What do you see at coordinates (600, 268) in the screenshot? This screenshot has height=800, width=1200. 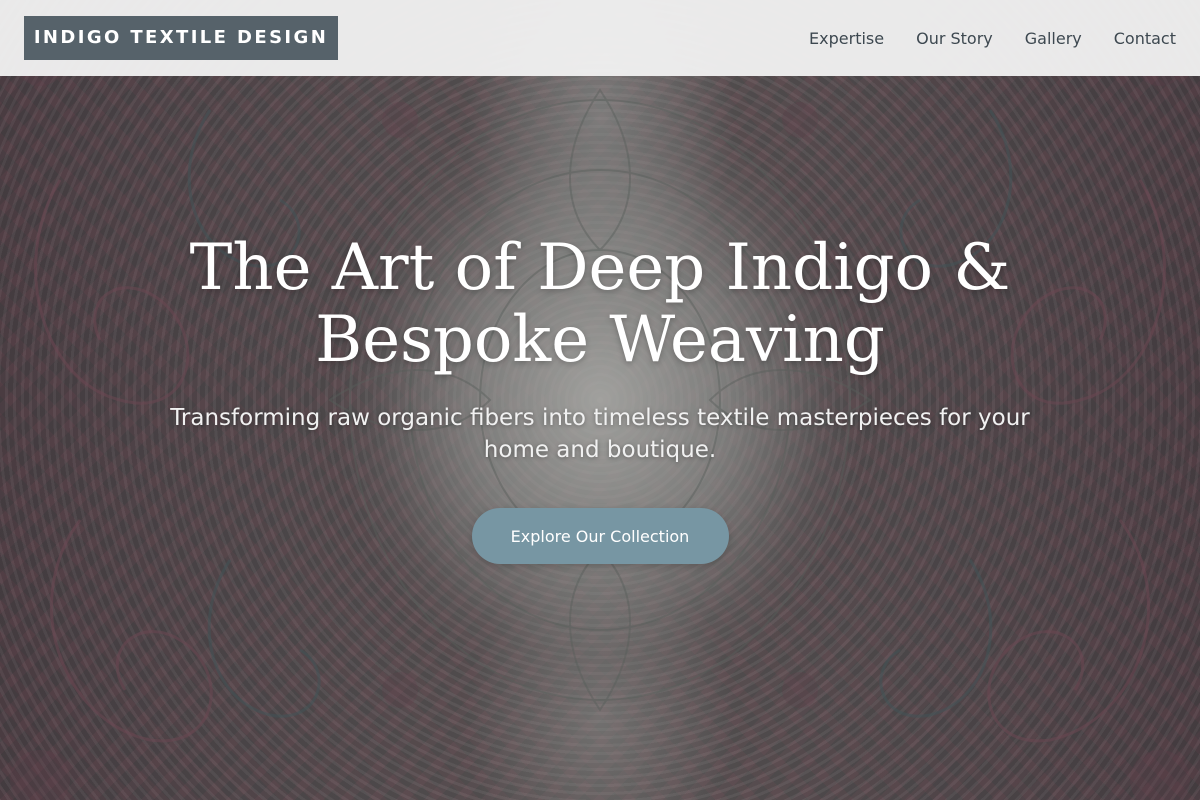 I see `hero-title-line-1: The Art of Deep Indigo &` at bounding box center [600, 268].